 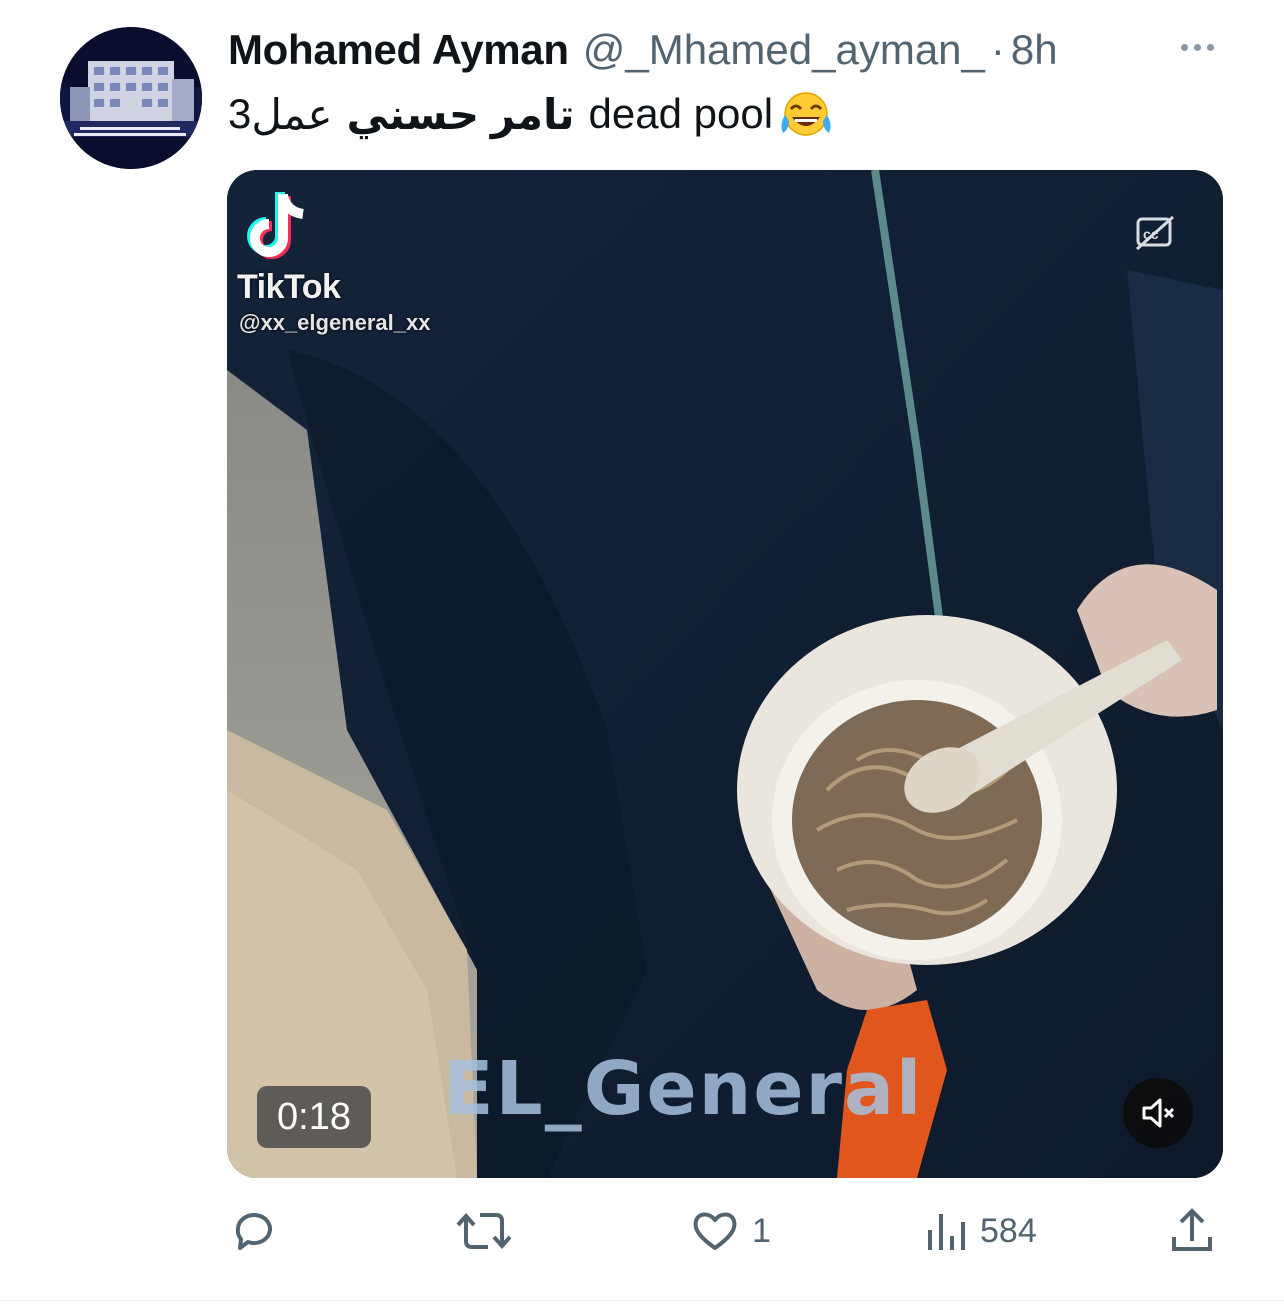 What do you see at coordinates (1034, 50) in the screenshot?
I see `timestamp: 8h` at bounding box center [1034, 50].